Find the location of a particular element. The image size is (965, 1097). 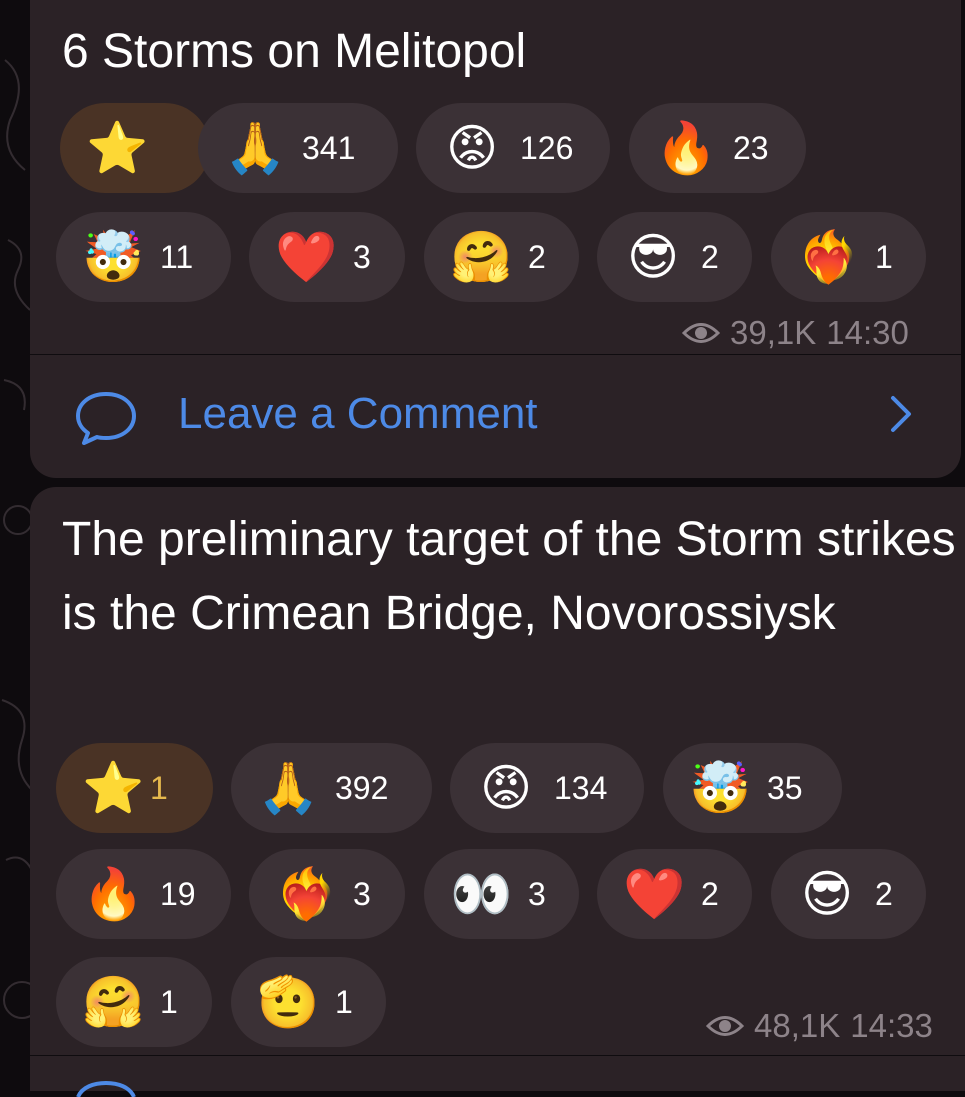

leave-comment-button: Leave a Comment is located at coordinates (495, 414).